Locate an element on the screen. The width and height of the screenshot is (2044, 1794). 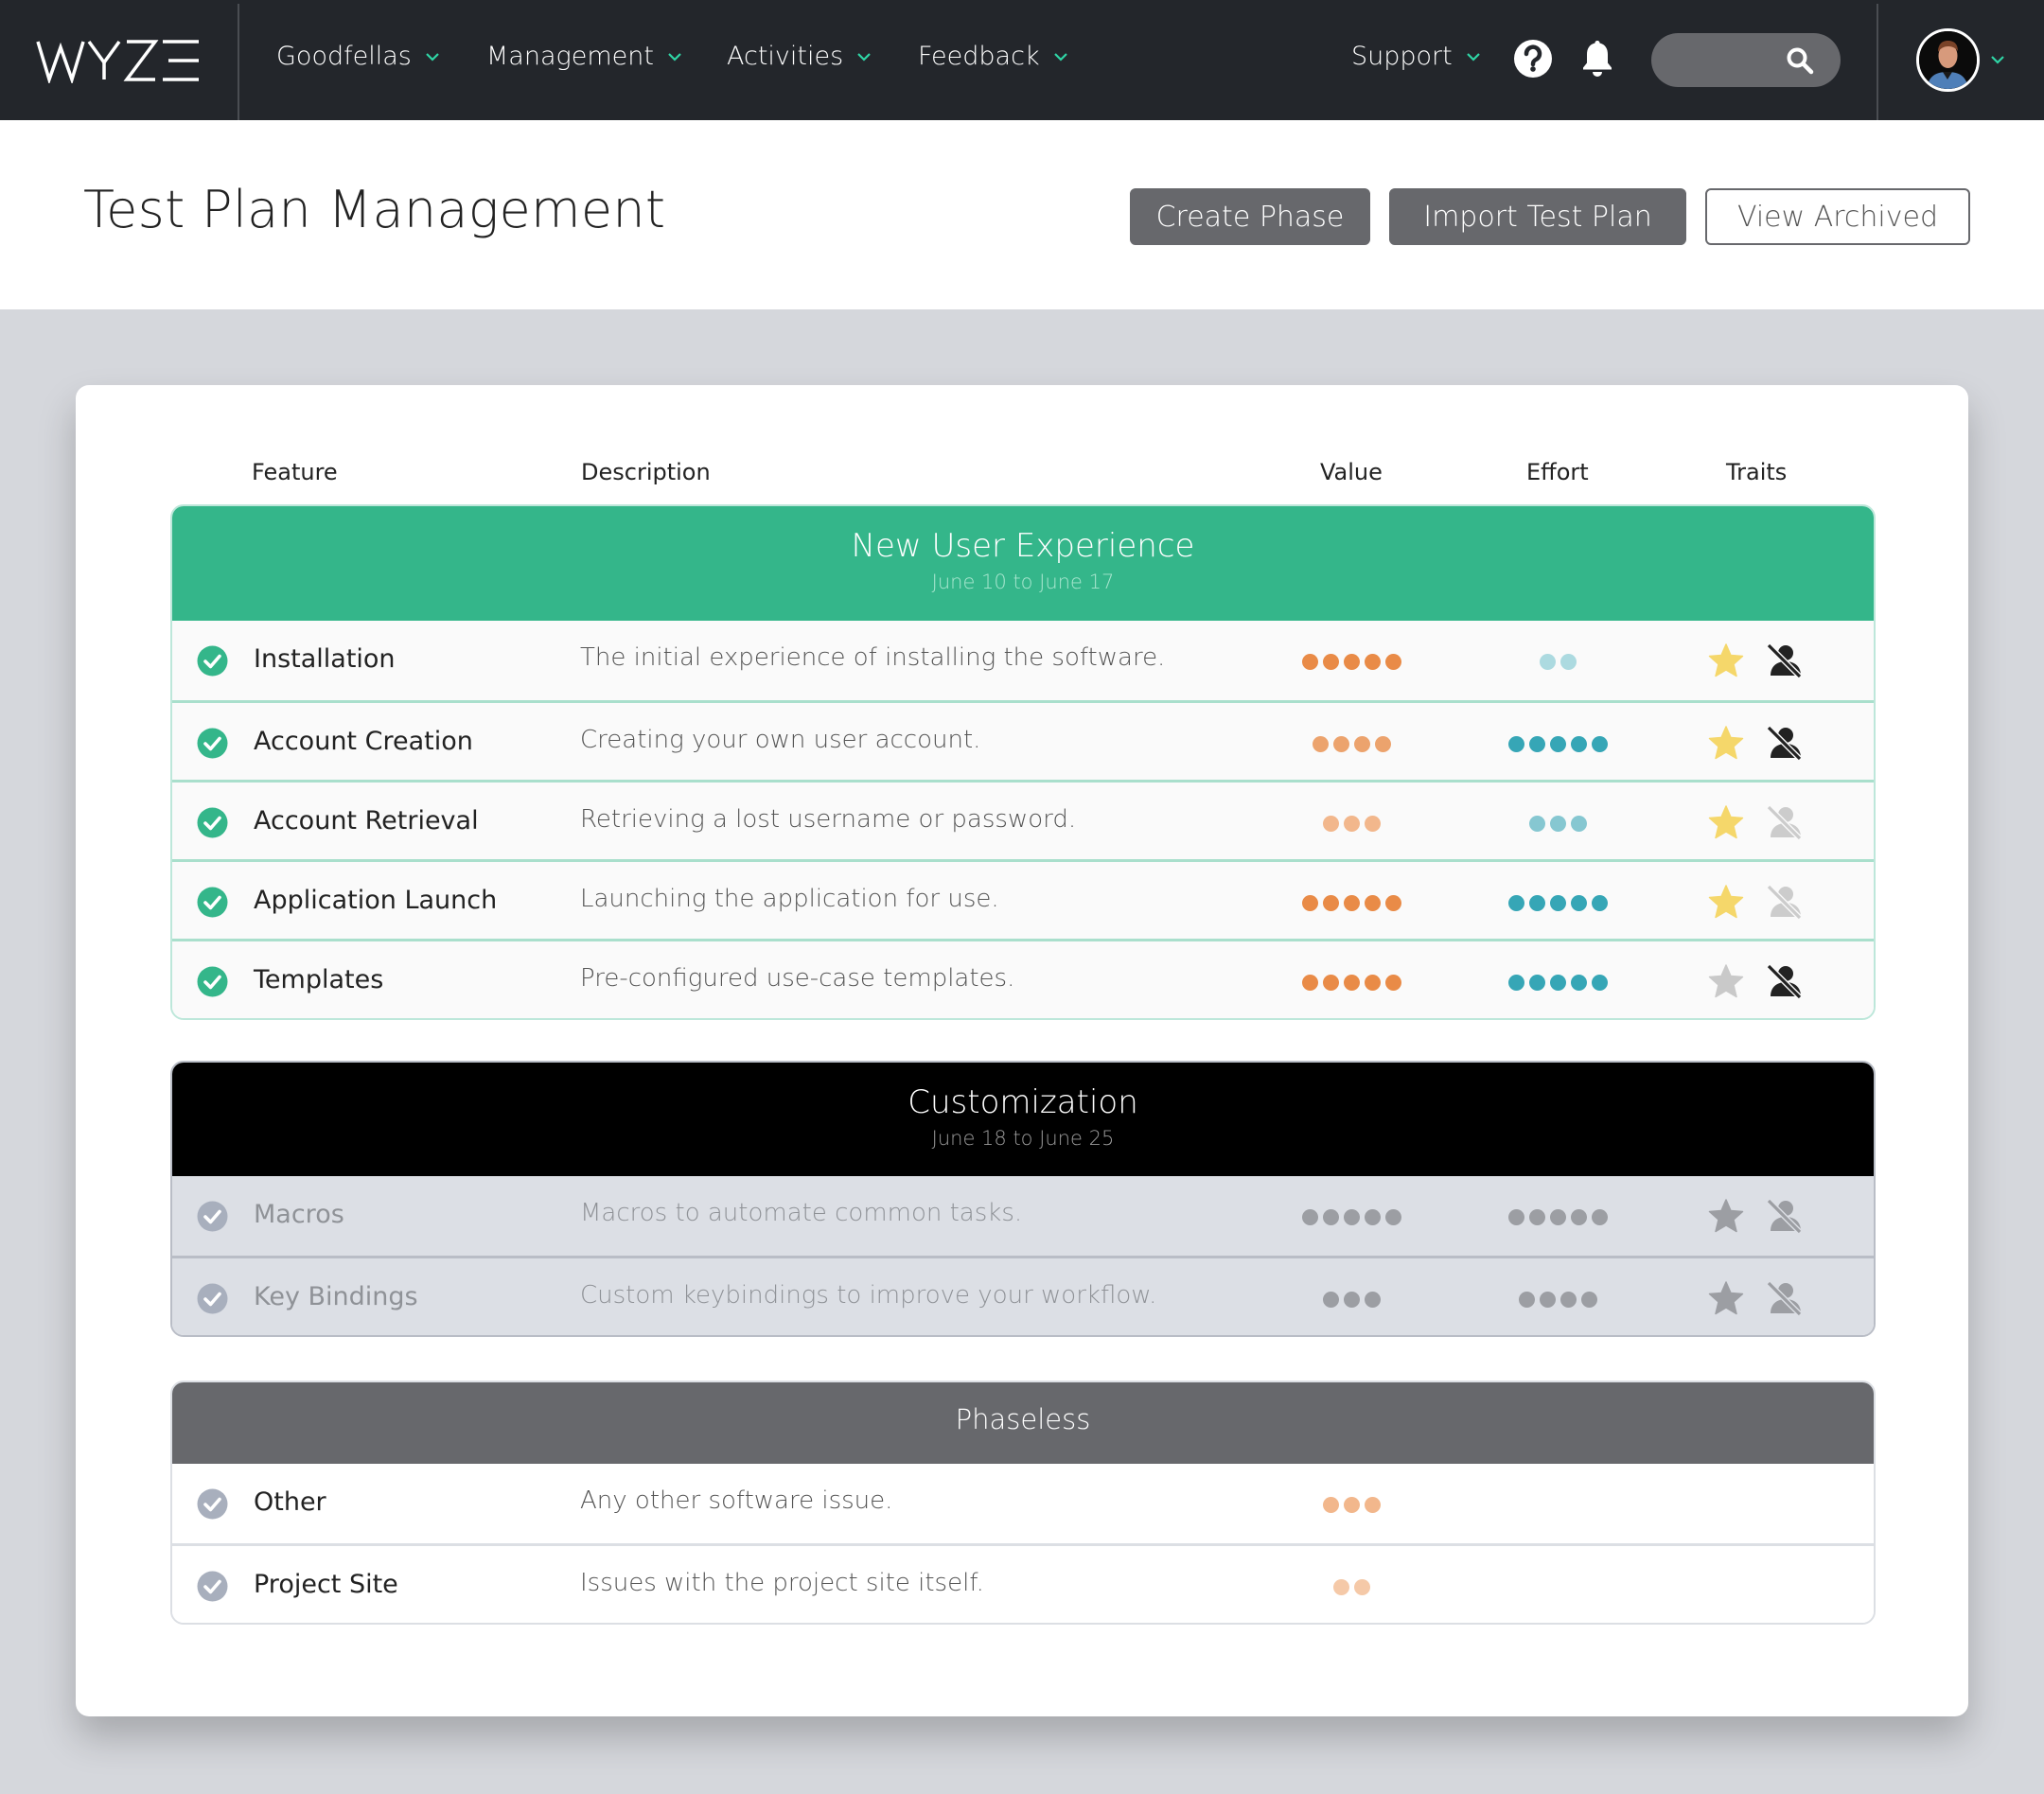
nav-item-management: Management is located at coordinates (584, 56).